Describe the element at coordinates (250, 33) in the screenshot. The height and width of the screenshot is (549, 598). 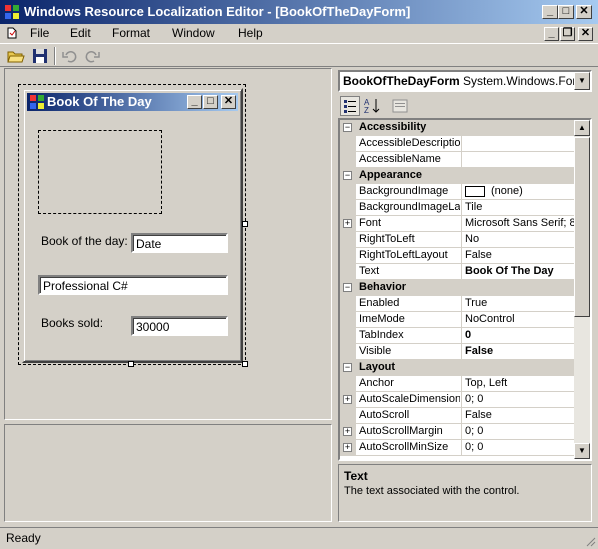
I see `menu-help: Help` at that location.